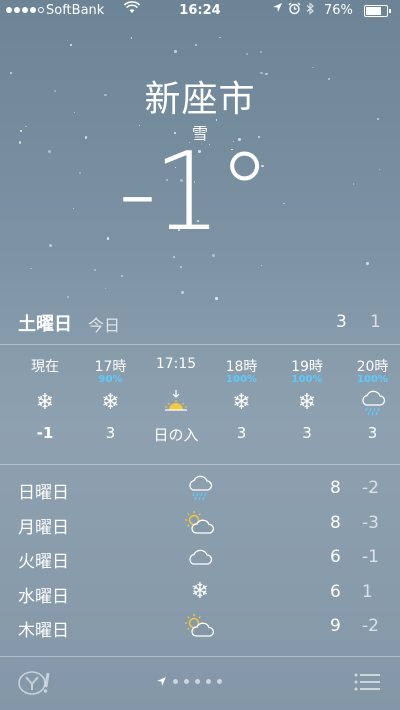 The width and height of the screenshot is (400, 710). What do you see at coordinates (338, 10) in the screenshot?
I see `battery-percent: 76%` at bounding box center [338, 10].